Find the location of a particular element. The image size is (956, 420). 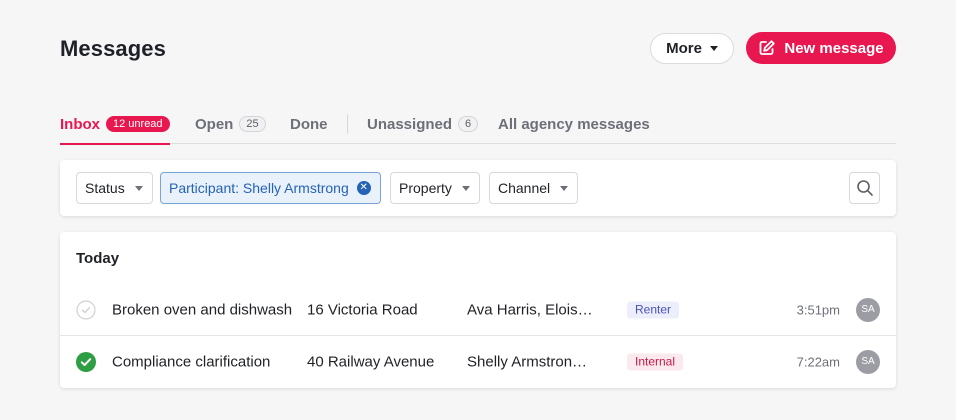

unread-badge: 12 unread is located at coordinates (138, 124).